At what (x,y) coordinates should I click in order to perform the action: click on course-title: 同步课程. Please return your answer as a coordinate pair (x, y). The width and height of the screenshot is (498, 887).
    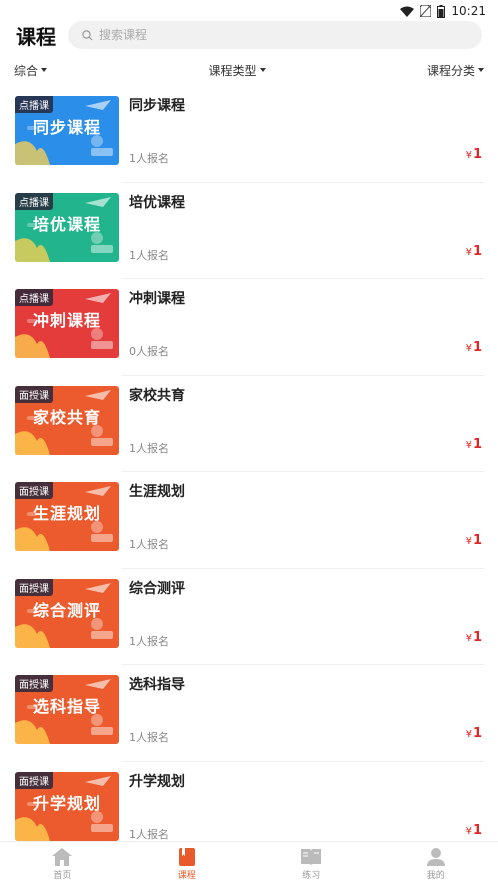
    Looking at the image, I should click on (157, 106).